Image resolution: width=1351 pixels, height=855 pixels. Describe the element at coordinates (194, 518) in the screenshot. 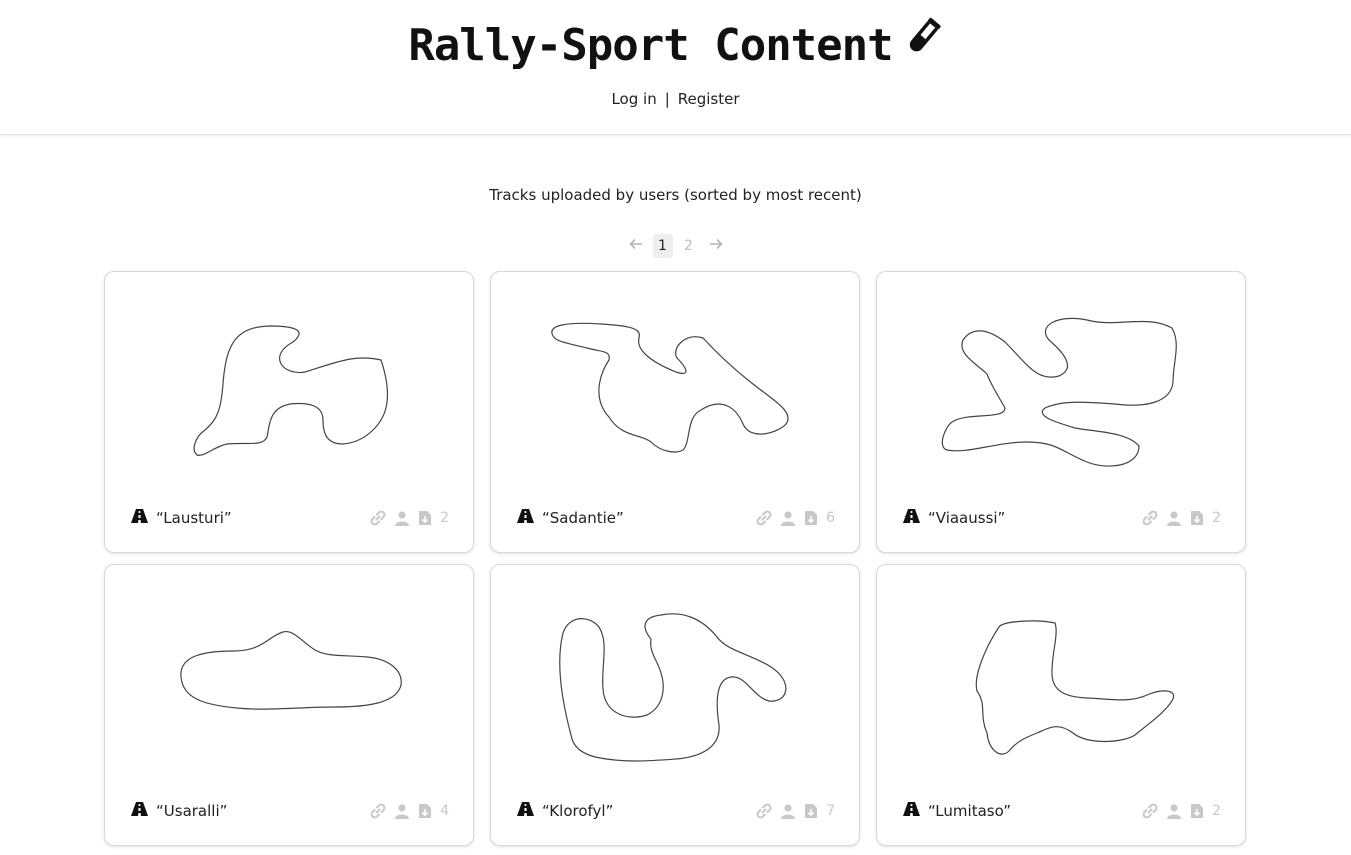

I see `track-name-text: “Lausturi”` at that location.